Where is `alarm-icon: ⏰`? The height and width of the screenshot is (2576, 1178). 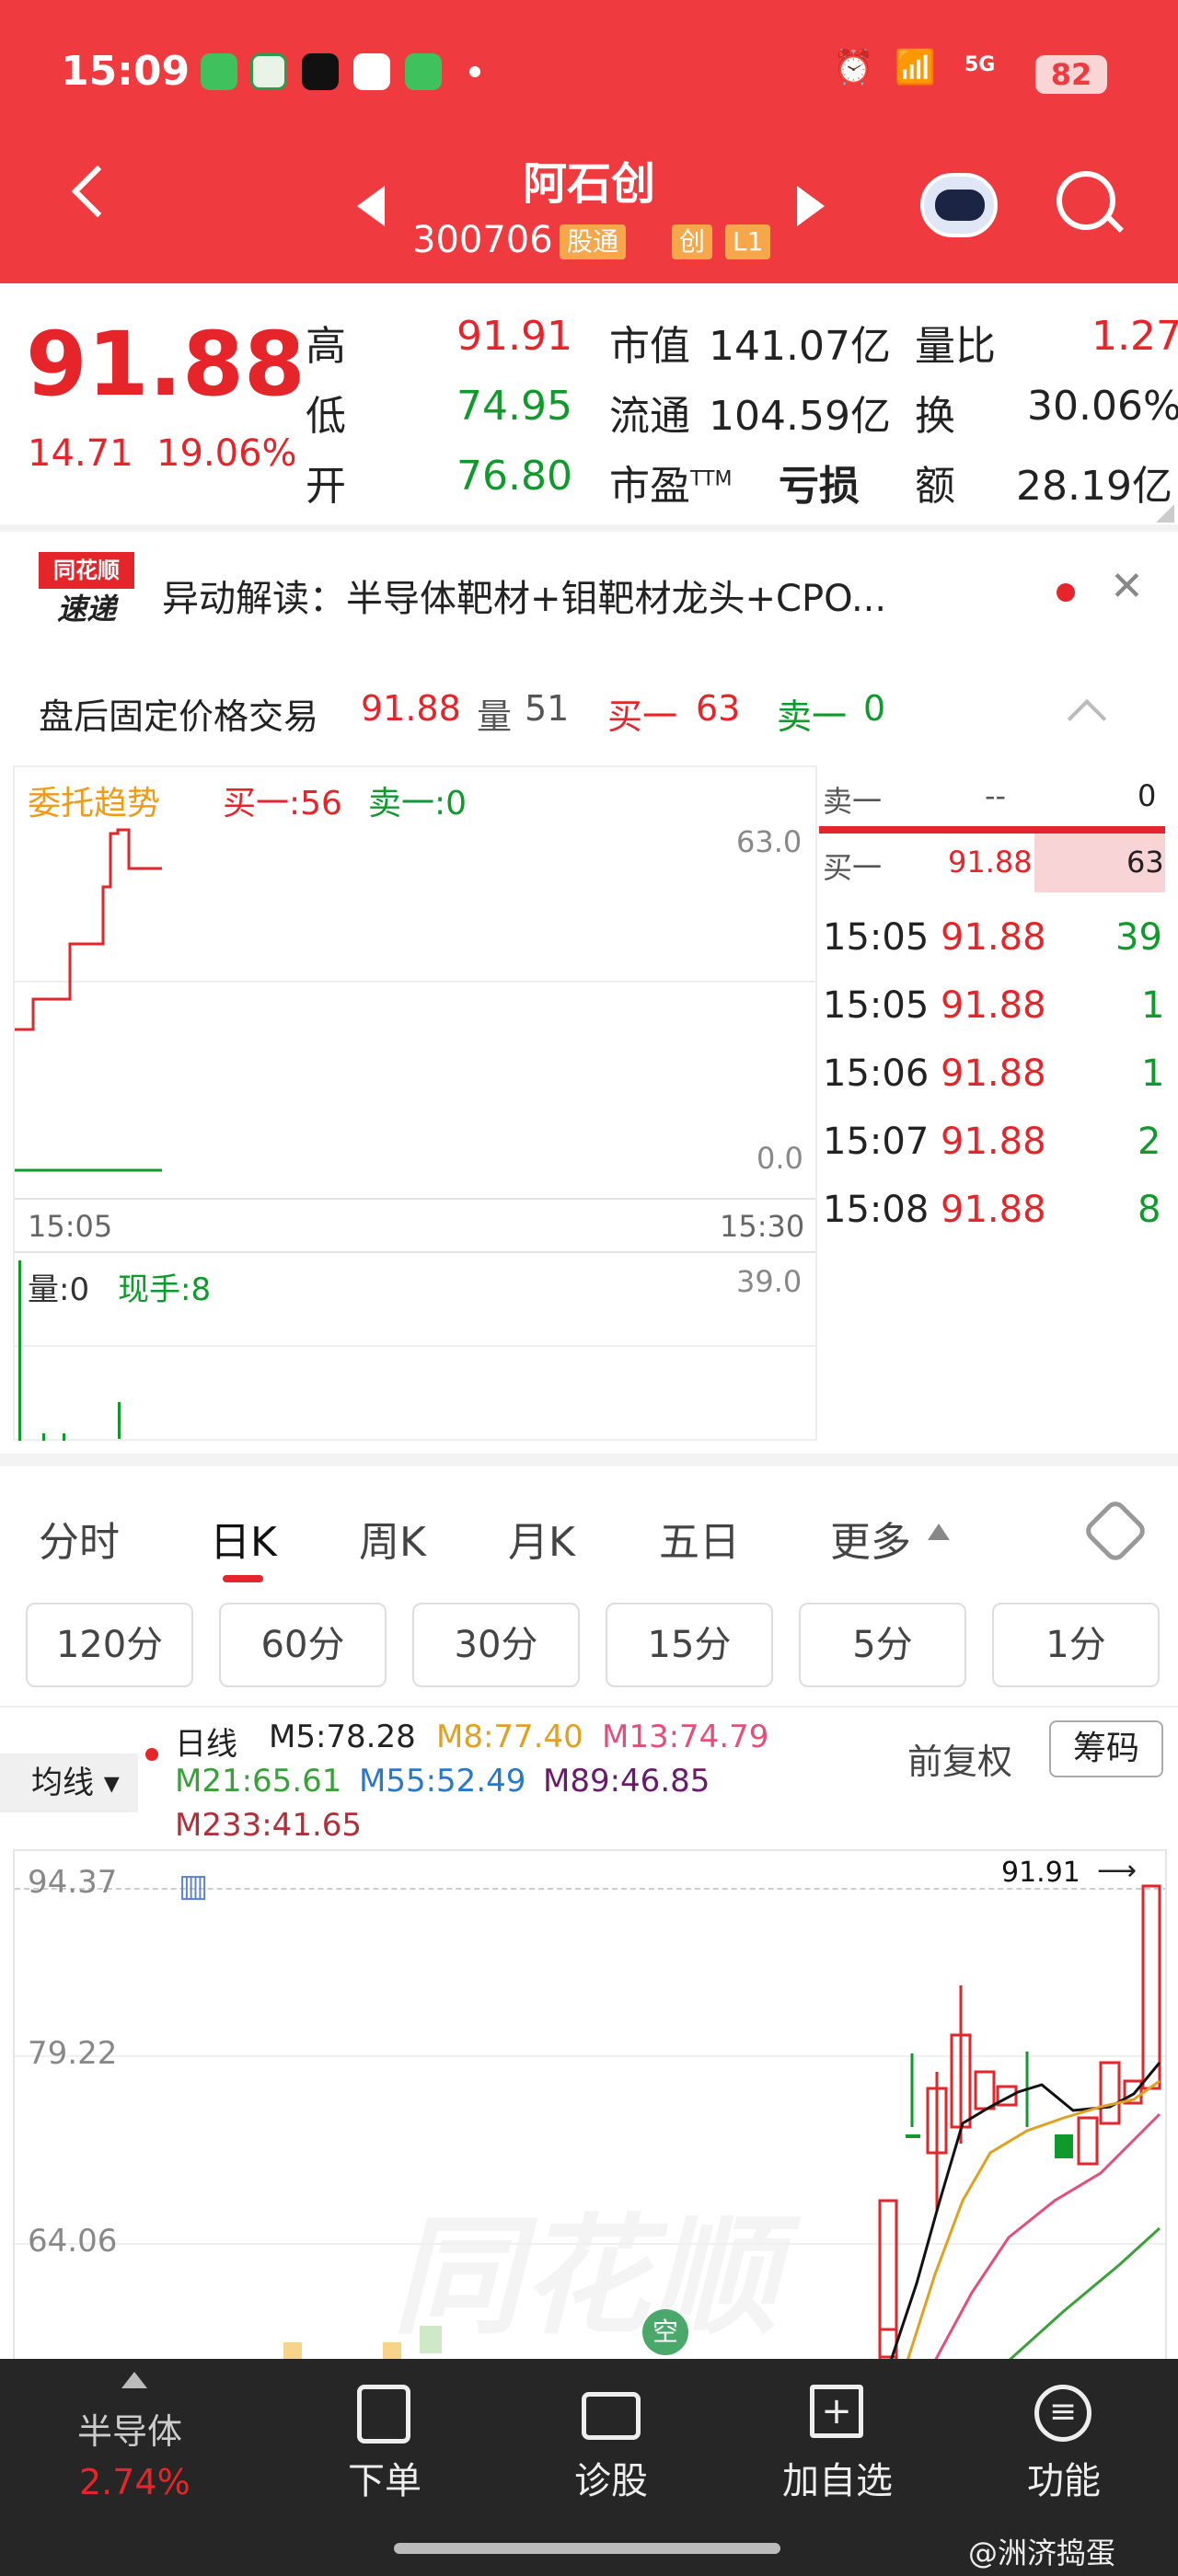 alarm-icon: ⏰ is located at coordinates (853, 67).